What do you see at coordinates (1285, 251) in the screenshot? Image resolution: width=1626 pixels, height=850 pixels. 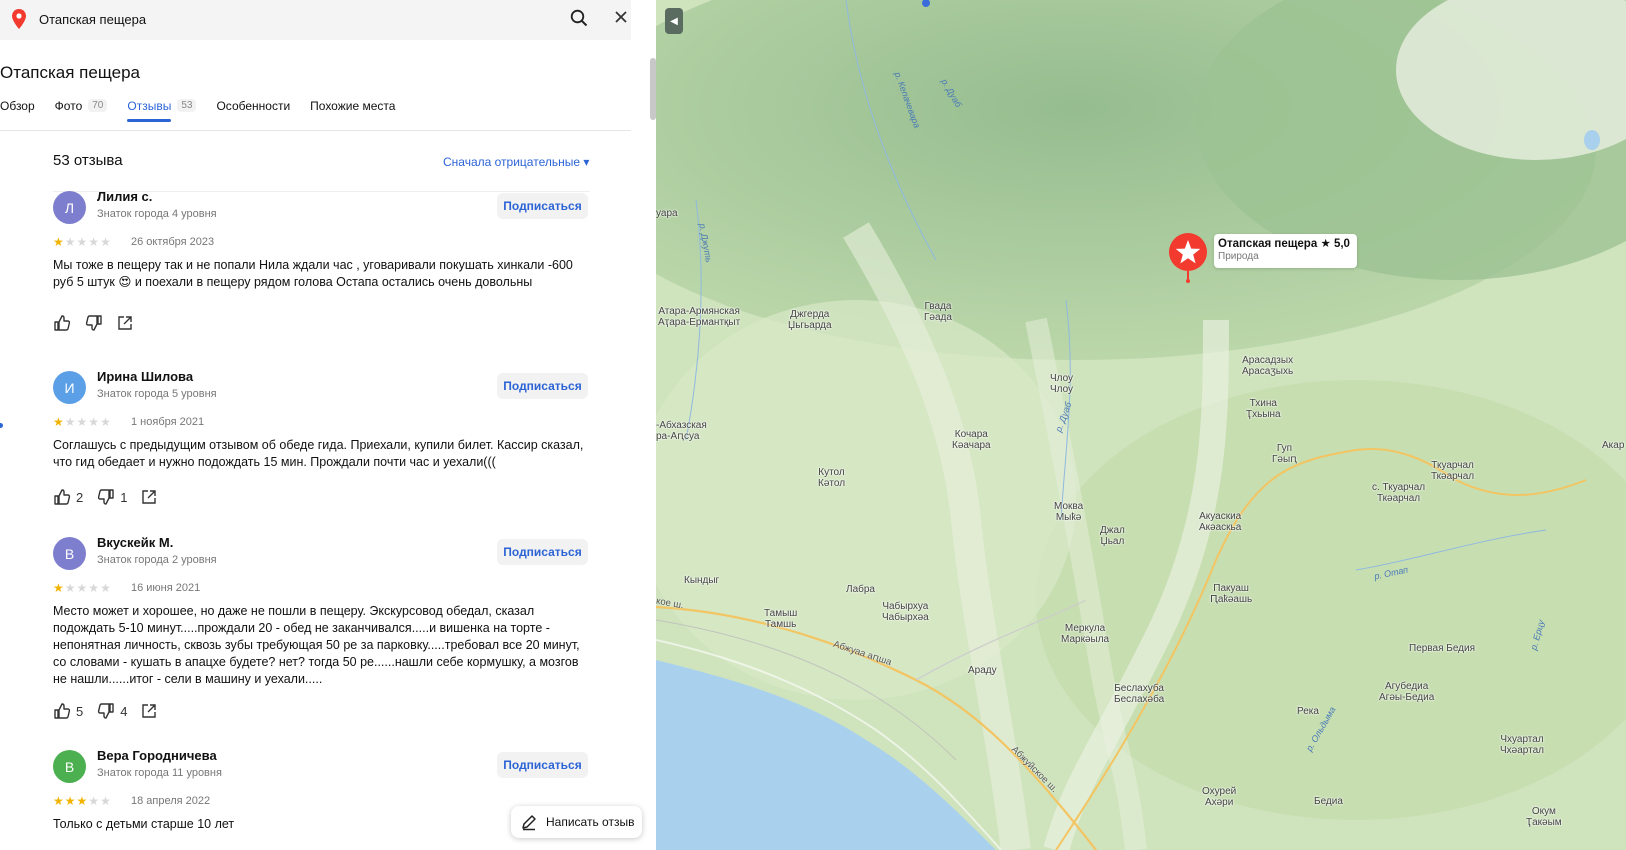 I see `poi-label-card: Отапская пещера ★ 5,0 Природа` at bounding box center [1285, 251].